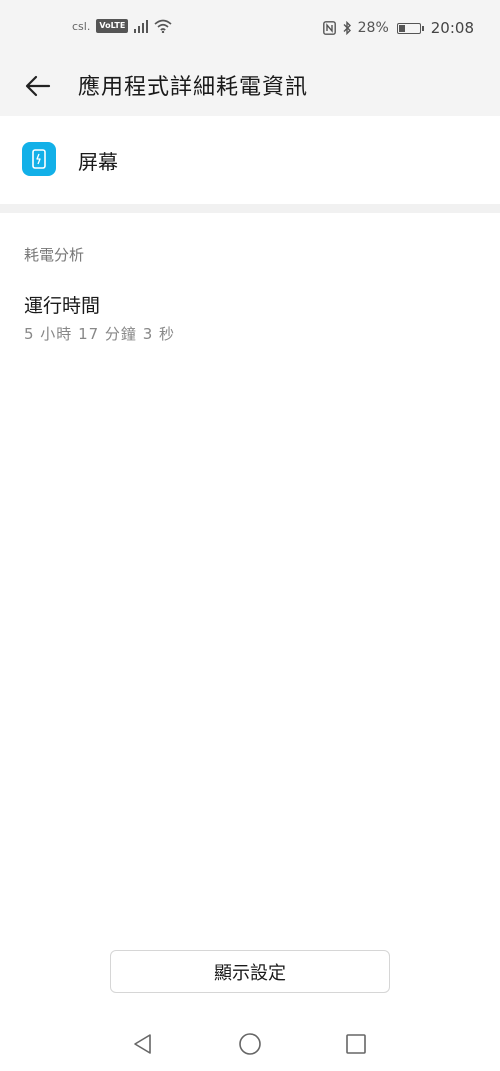  What do you see at coordinates (373, 28) in the screenshot?
I see `battery-percent: 28%` at bounding box center [373, 28].